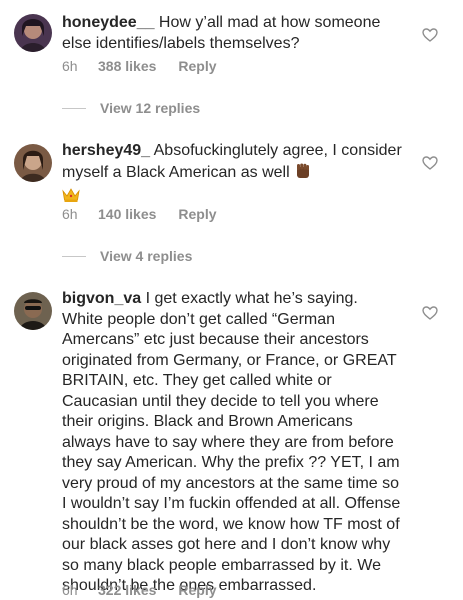  I want to click on view-replies-button: View 4 replies, so click(127, 256).